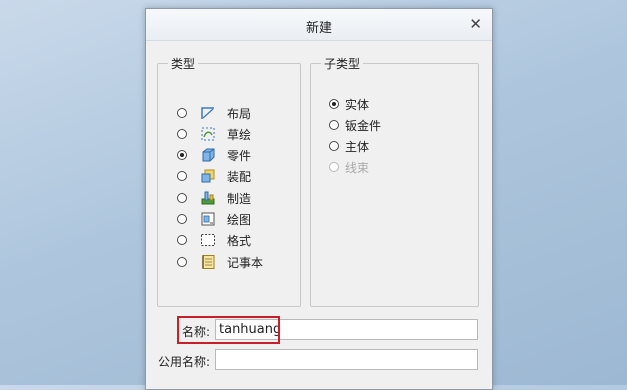  What do you see at coordinates (357, 146) in the screenshot?
I see `subtype-label-body: 主体` at bounding box center [357, 146].